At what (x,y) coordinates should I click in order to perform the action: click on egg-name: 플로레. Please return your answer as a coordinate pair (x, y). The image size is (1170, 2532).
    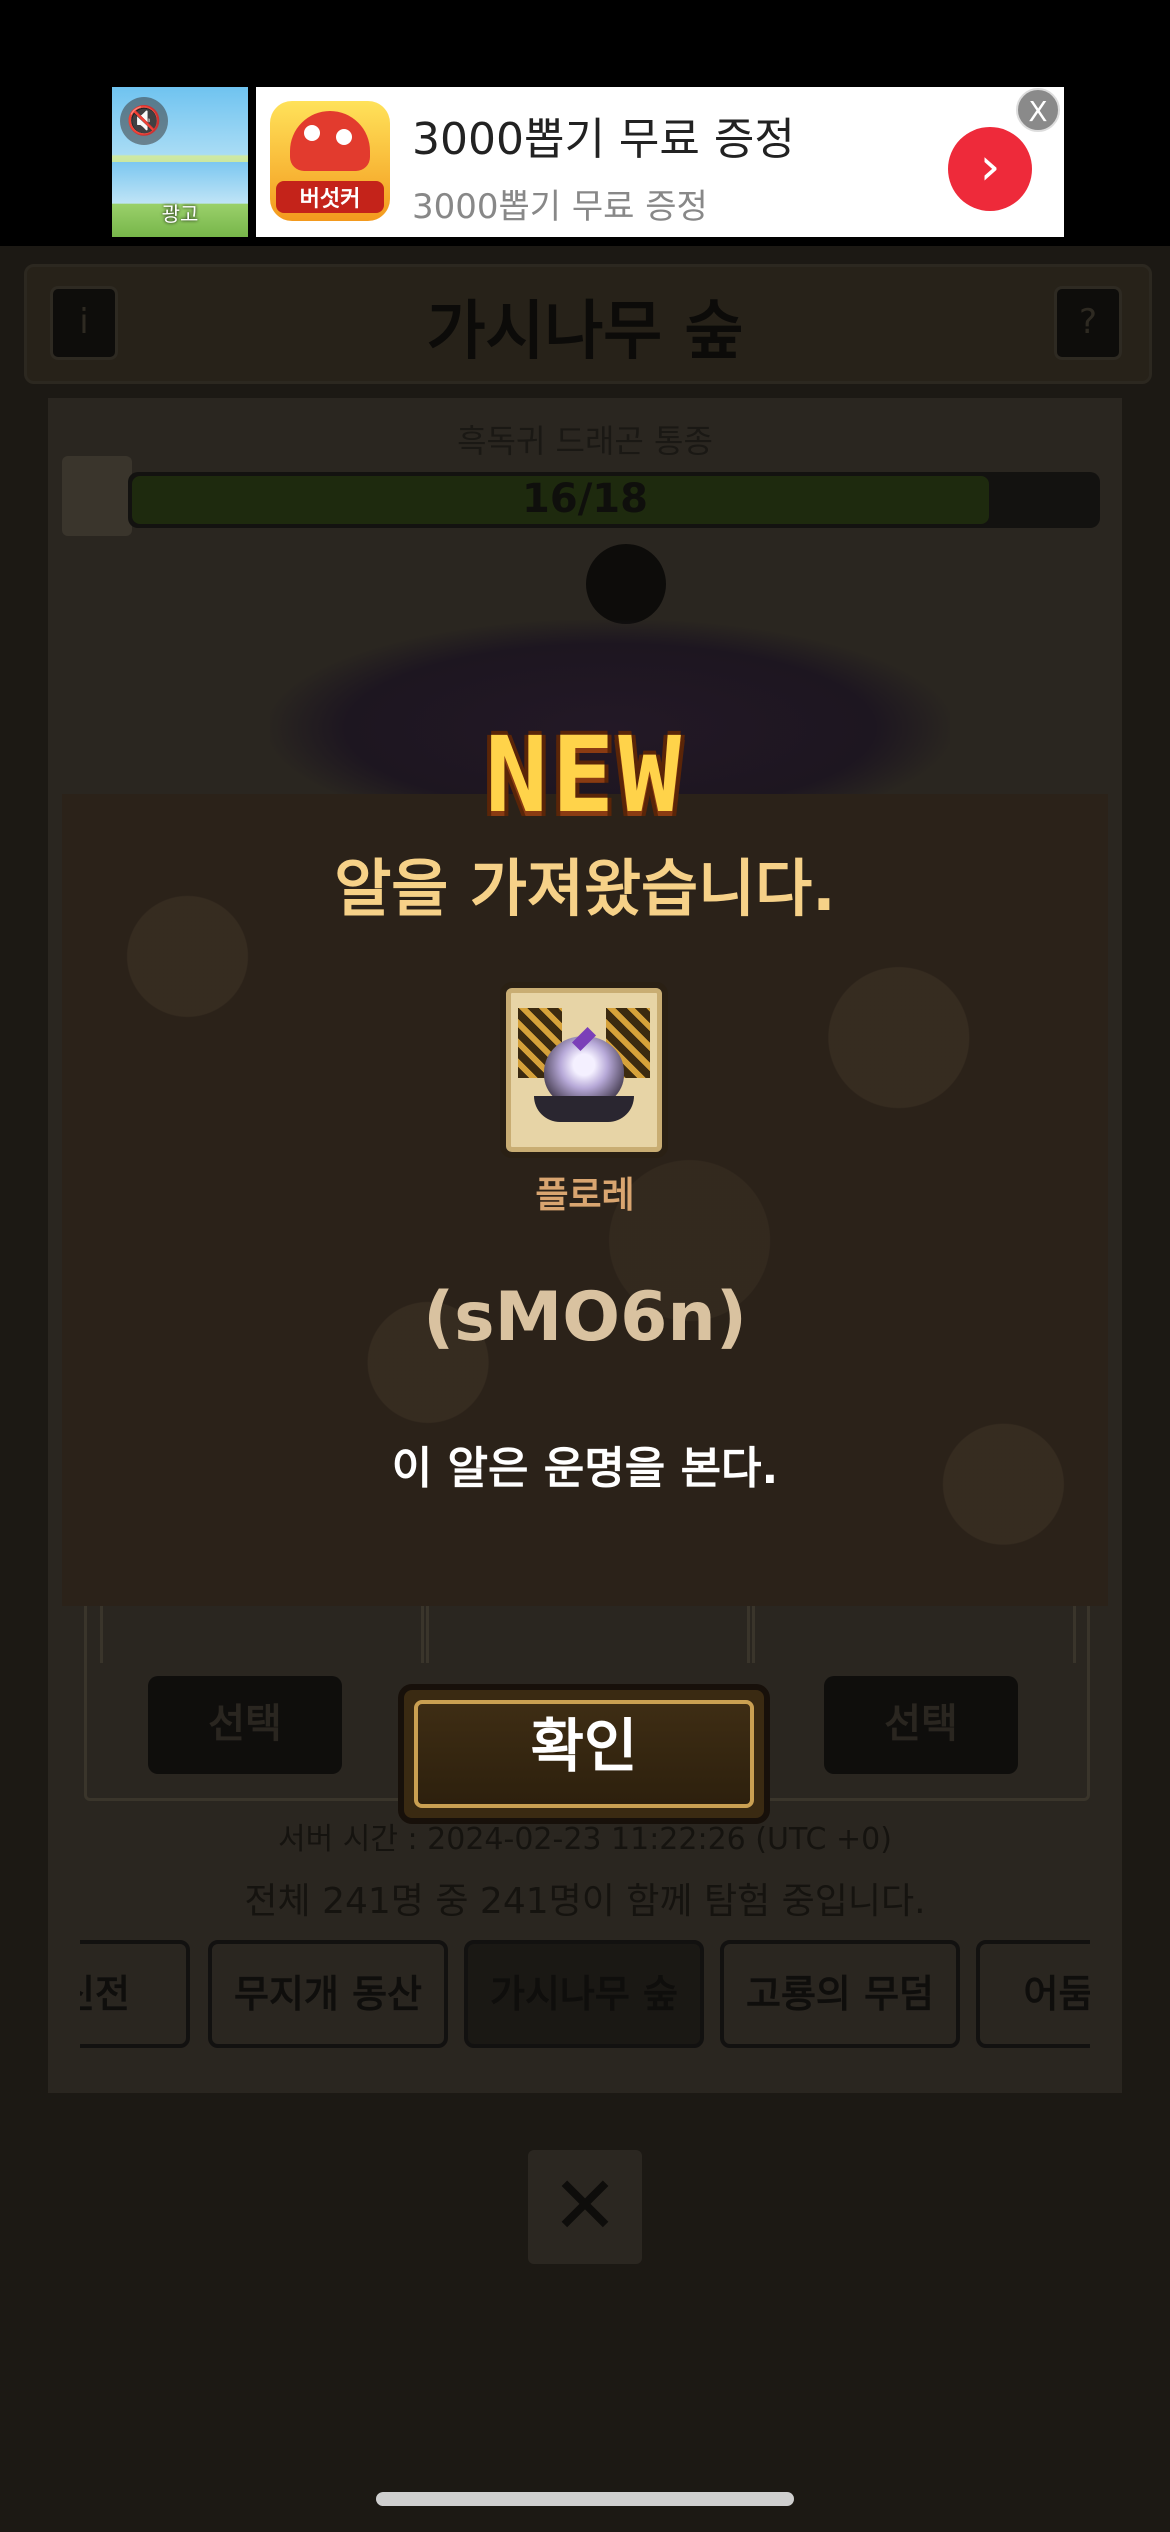
    Looking at the image, I should click on (585, 1195).